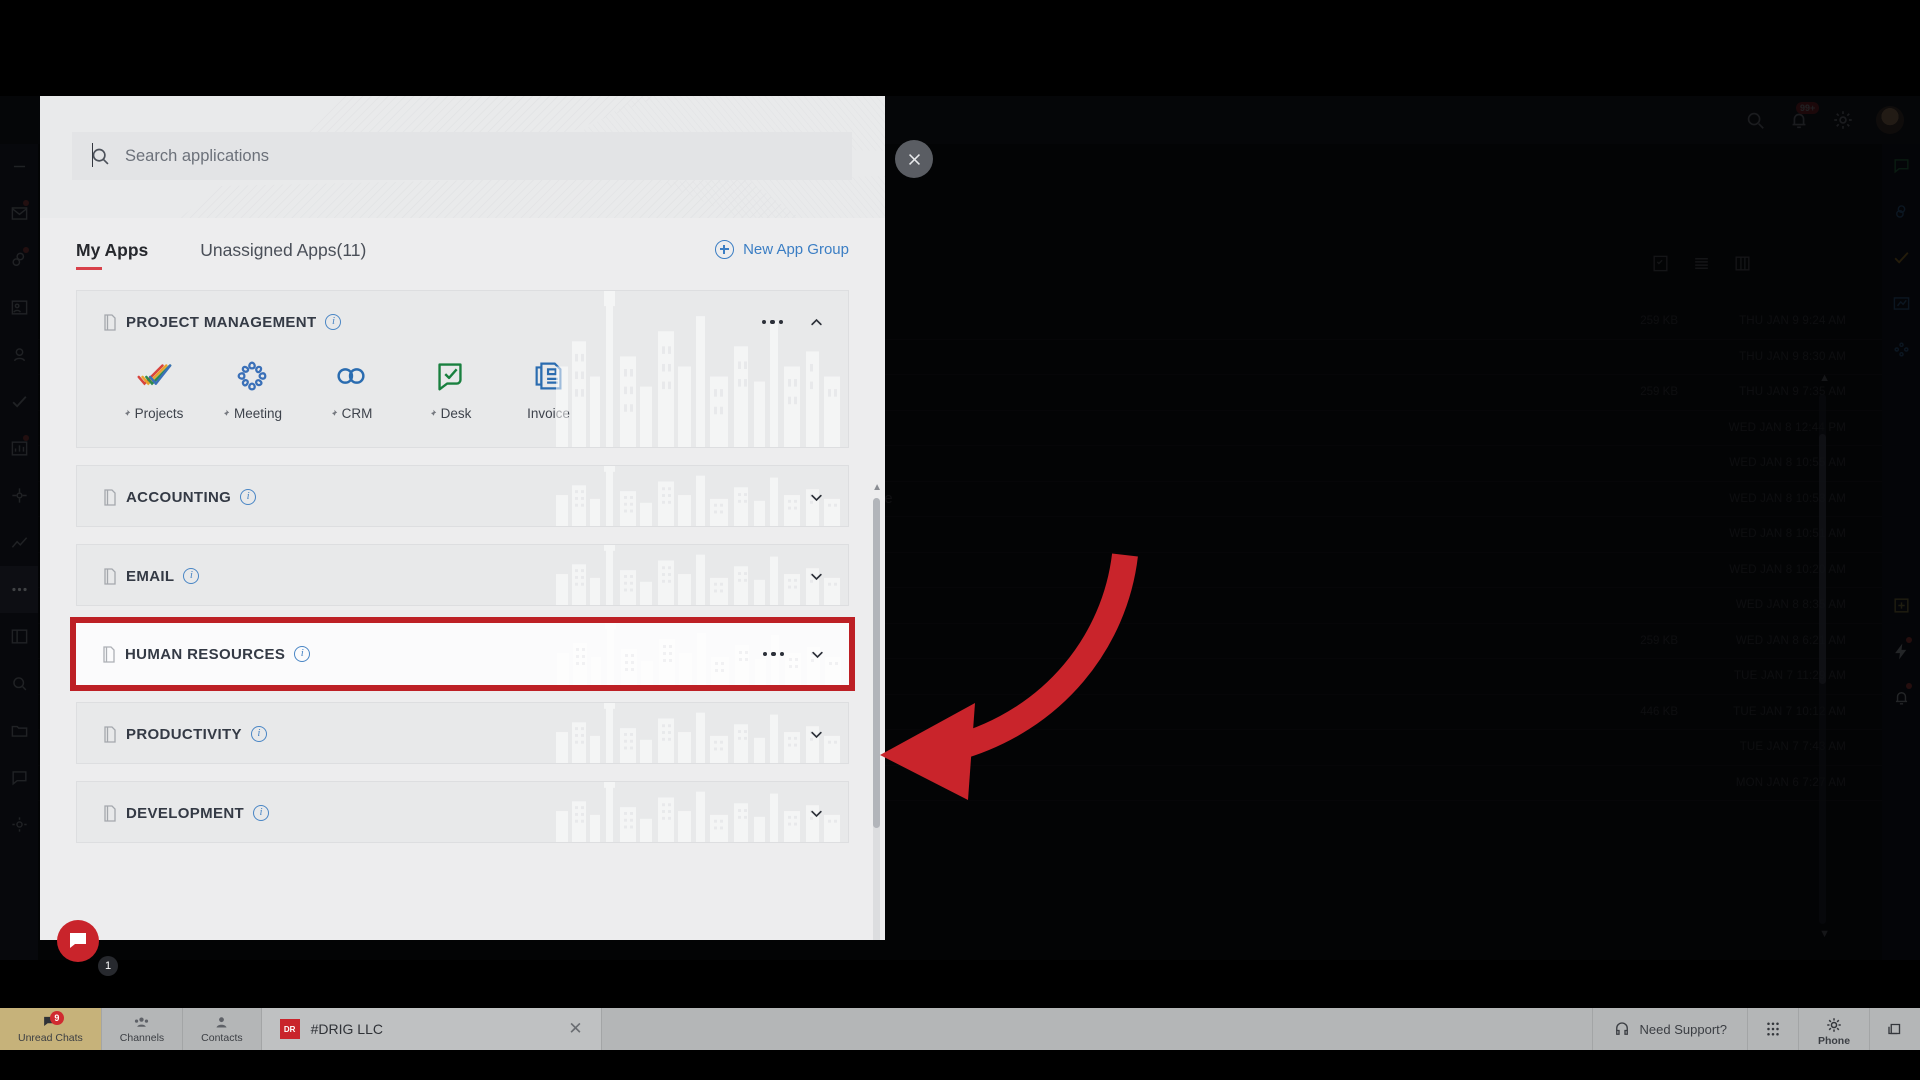 This screenshot has width=1920, height=1080. Describe the element at coordinates (110, 497) in the screenshot. I see `folder-icon` at that location.